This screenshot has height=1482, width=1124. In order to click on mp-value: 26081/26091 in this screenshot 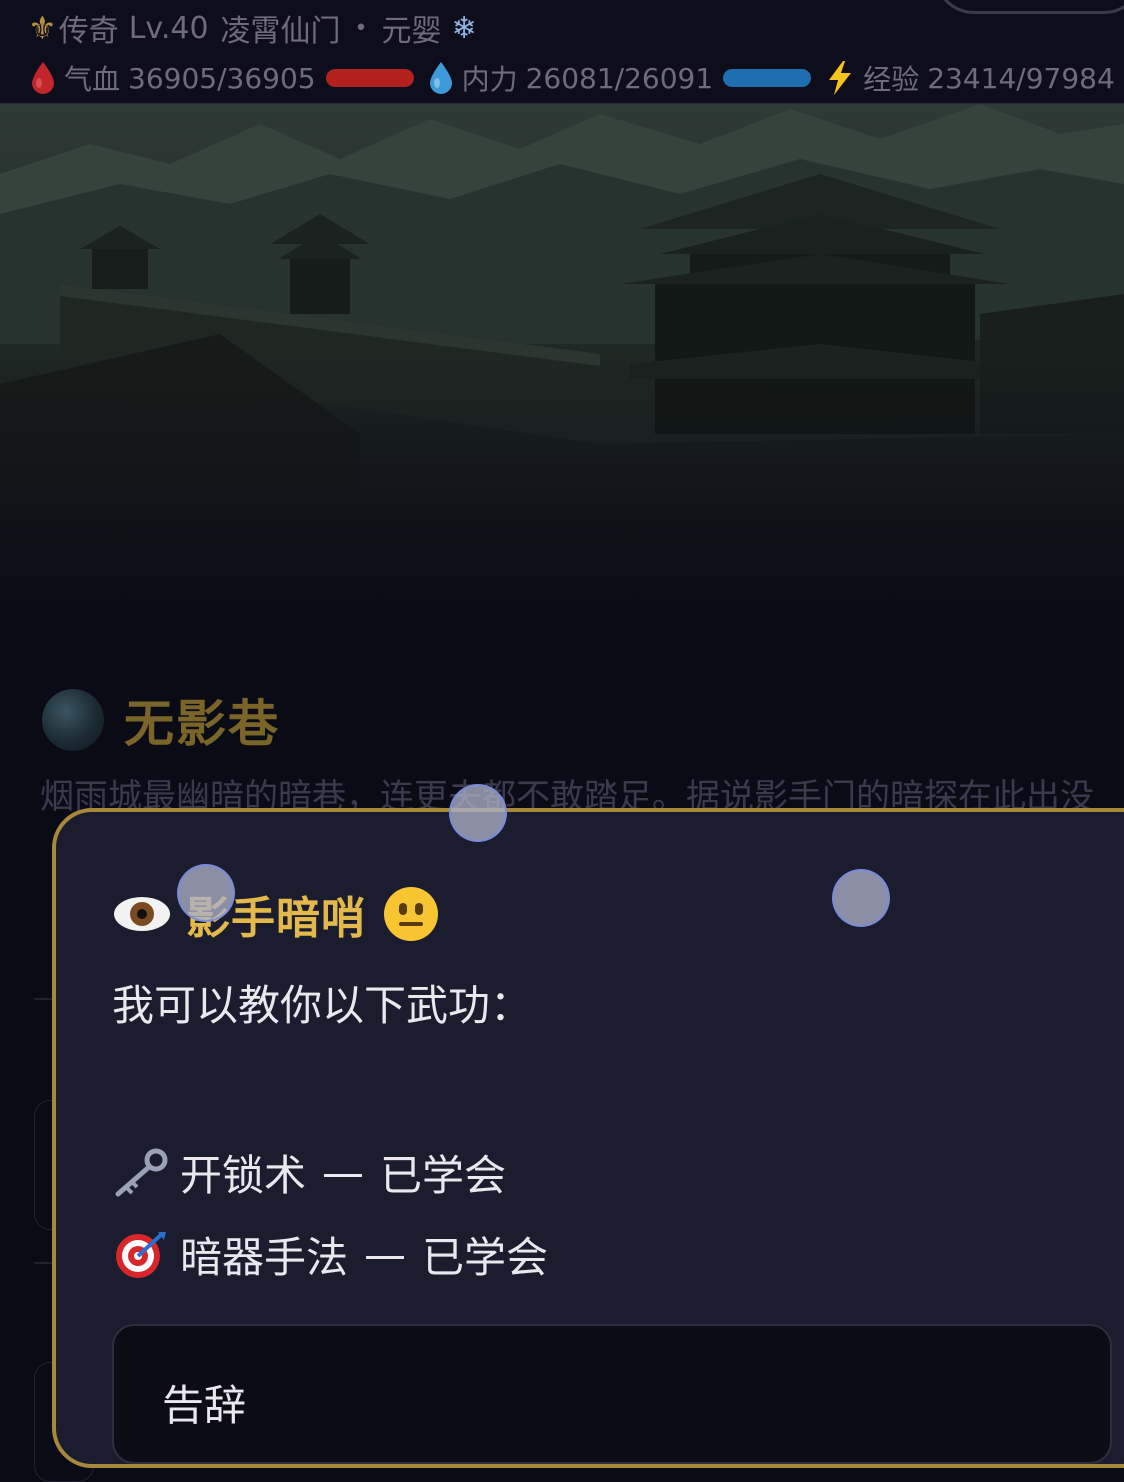, I will do `click(619, 78)`.